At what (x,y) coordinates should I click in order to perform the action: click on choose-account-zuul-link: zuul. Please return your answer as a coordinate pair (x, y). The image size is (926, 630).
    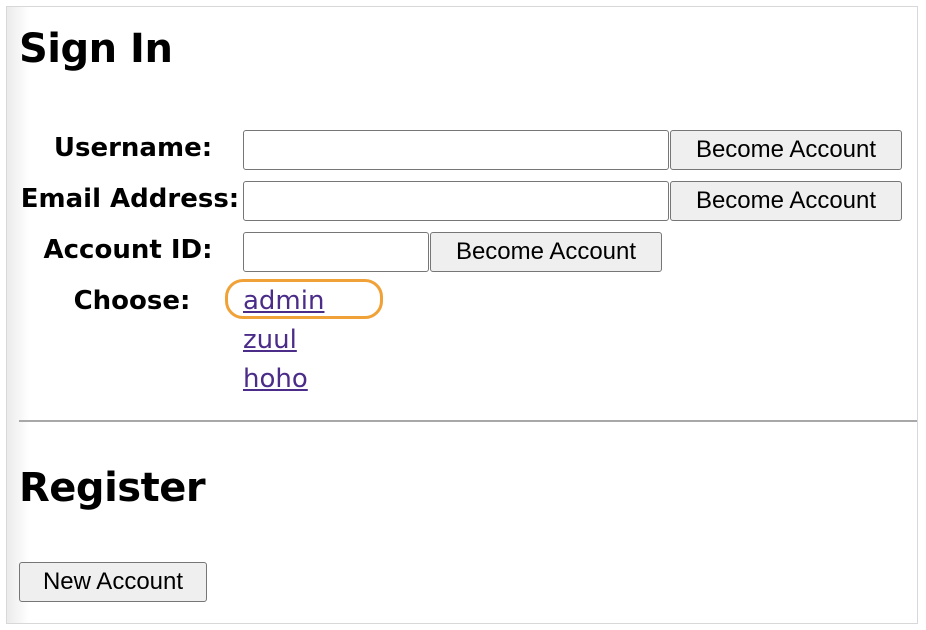
    Looking at the image, I should click on (270, 340).